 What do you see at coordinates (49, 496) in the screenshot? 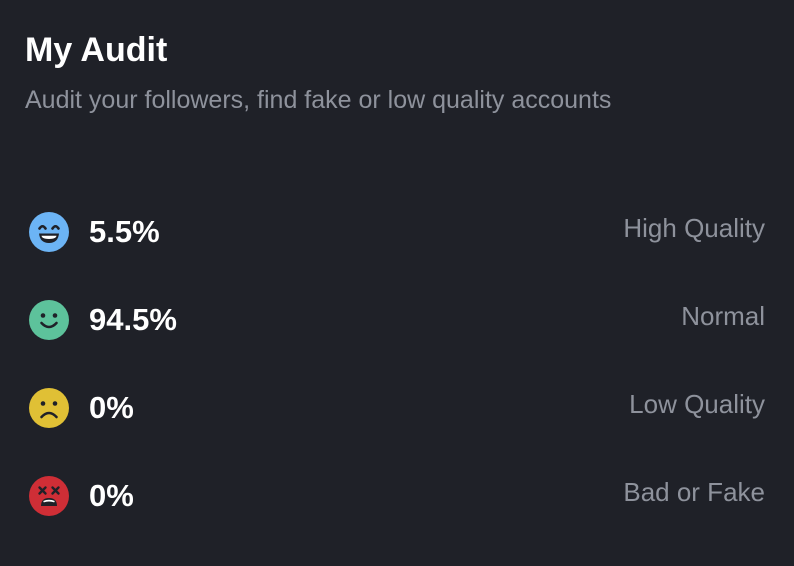
I see `dizzy-face-icon` at bounding box center [49, 496].